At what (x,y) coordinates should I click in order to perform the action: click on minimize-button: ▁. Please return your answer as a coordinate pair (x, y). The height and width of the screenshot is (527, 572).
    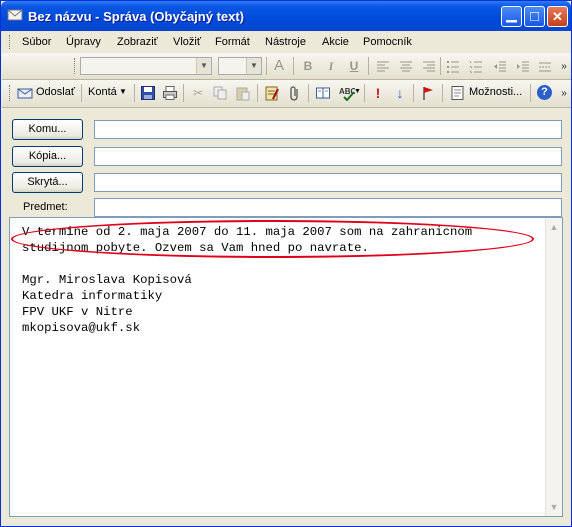
    Looking at the image, I should click on (511, 16).